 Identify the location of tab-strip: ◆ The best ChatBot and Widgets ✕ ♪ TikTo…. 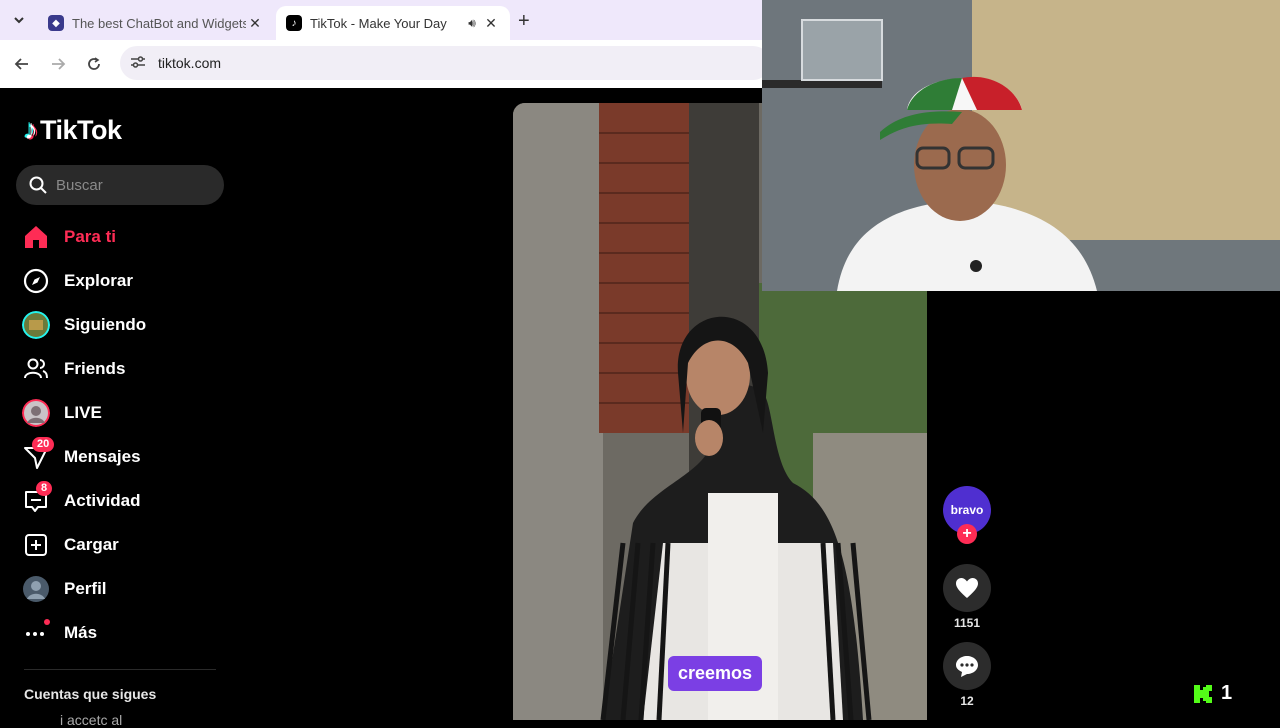
(381, 20).